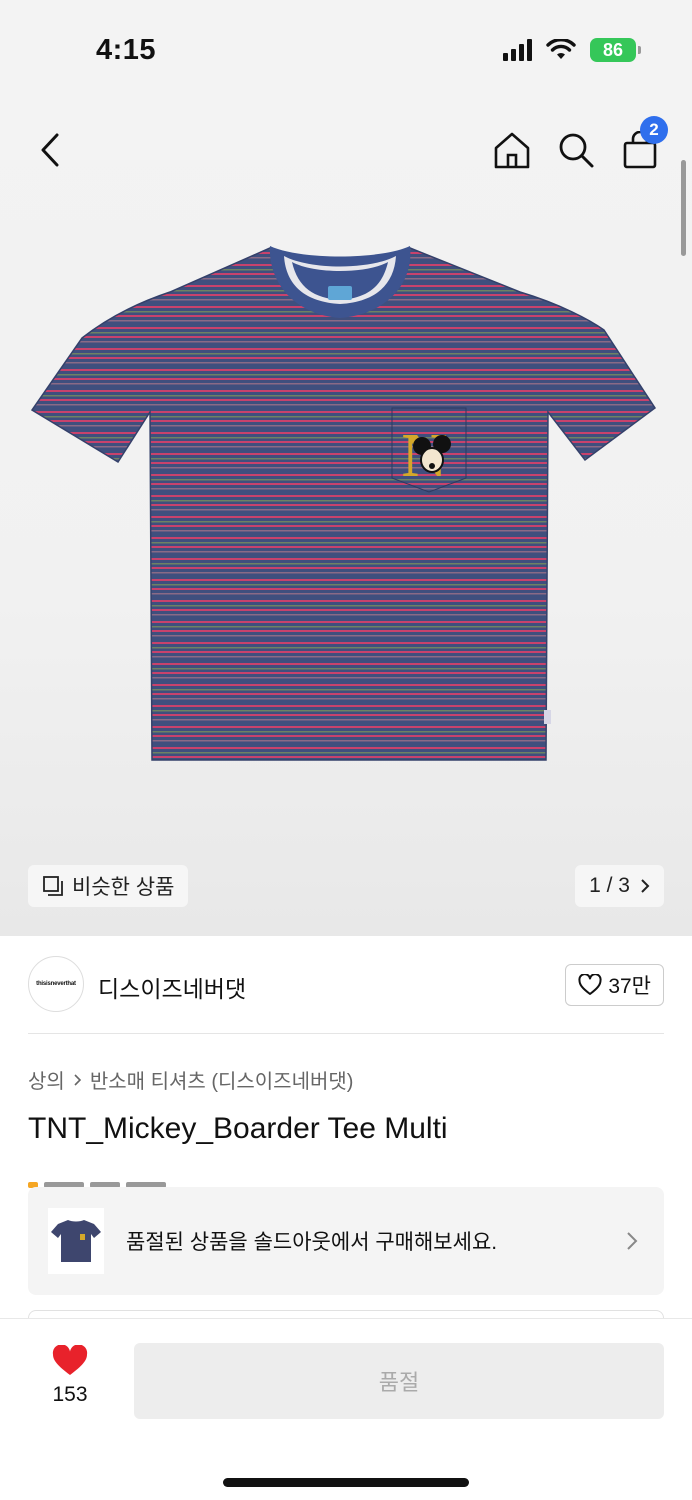 This screenshot has height=1500, width=692. I want to click on home-icon, so click(512, 150).